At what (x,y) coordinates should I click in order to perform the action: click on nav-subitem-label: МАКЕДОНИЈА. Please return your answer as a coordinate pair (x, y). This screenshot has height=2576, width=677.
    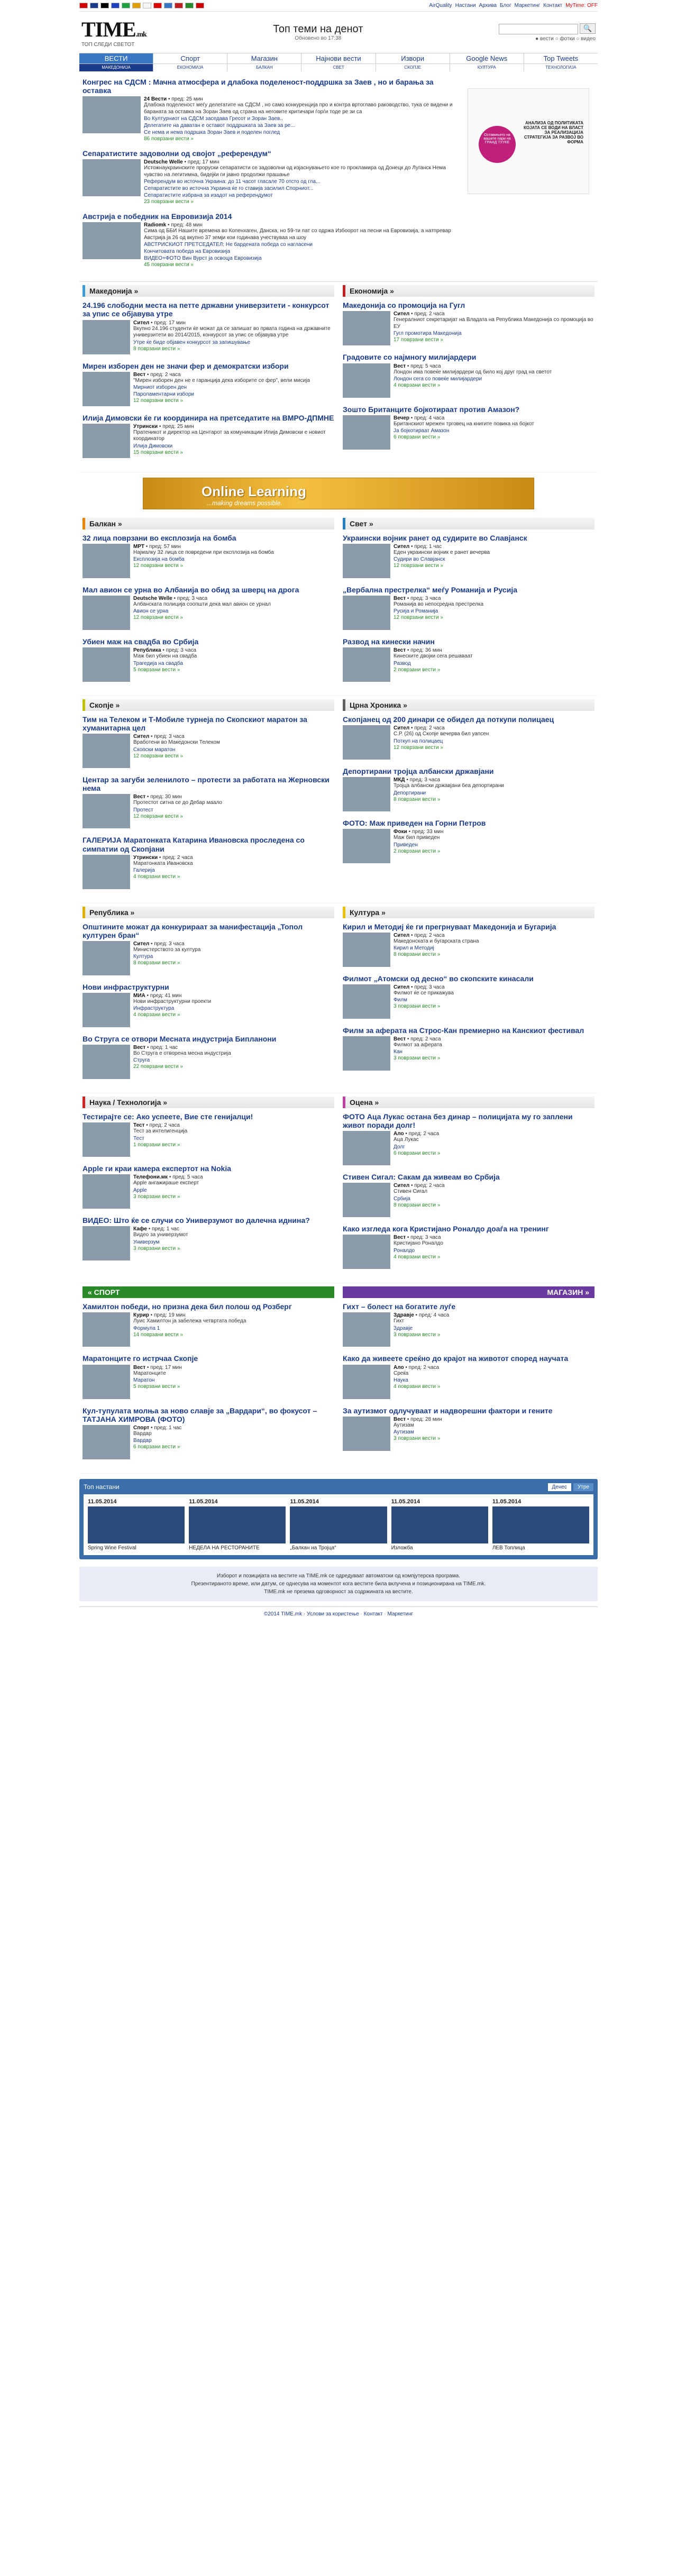
    Looking at the image, I should click on (116, 67).